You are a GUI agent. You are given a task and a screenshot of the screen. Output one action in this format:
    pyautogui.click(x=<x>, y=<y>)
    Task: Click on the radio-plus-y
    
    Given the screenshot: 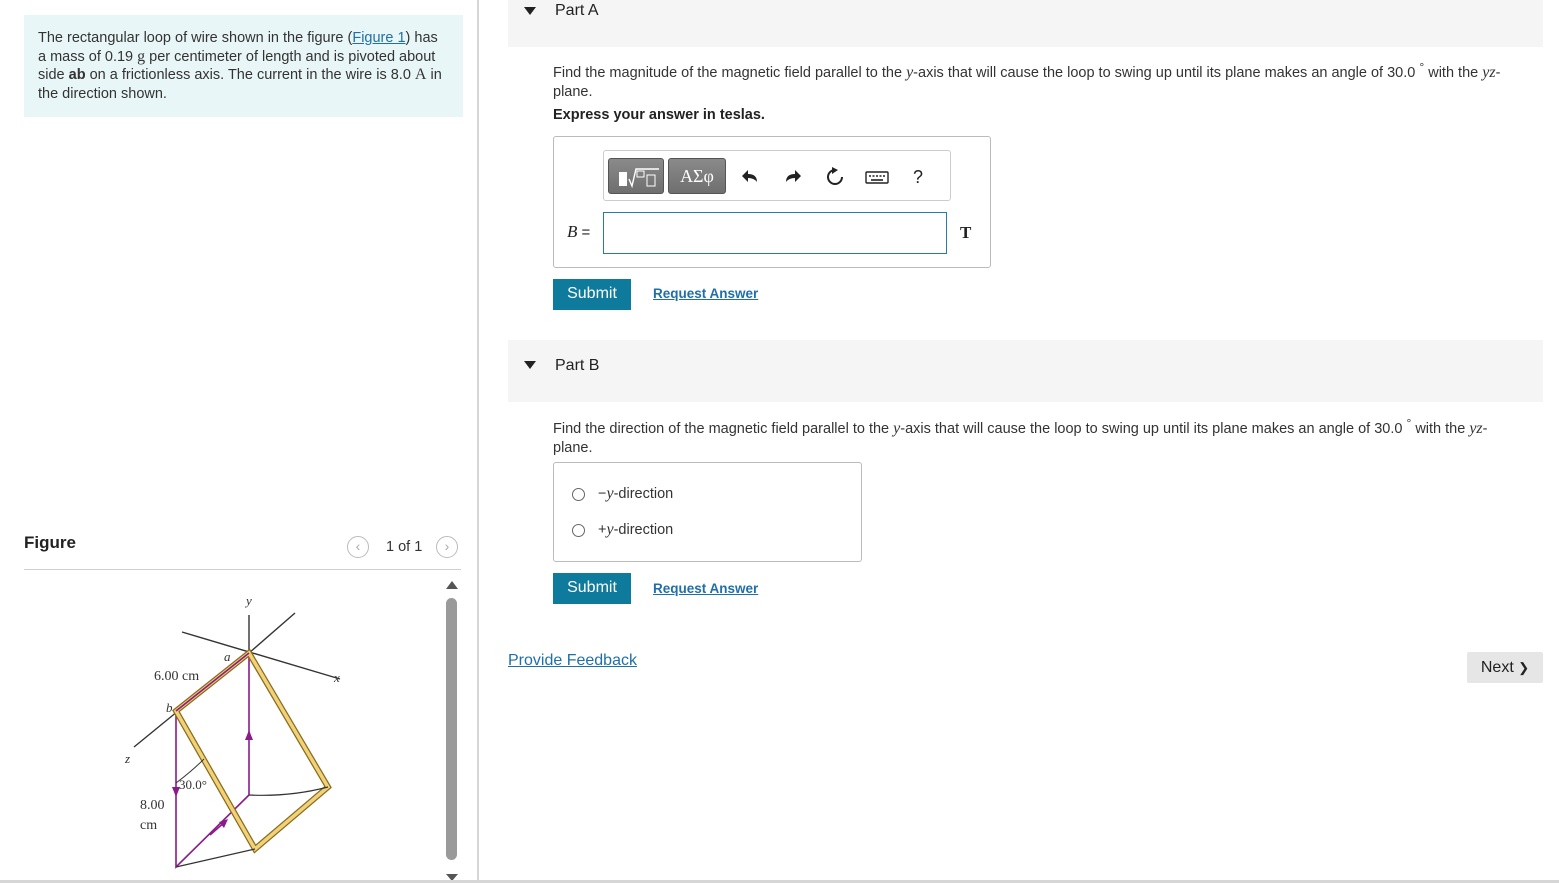 What is the action you would take?
    pyautogui.click(x=578, y=530)
    